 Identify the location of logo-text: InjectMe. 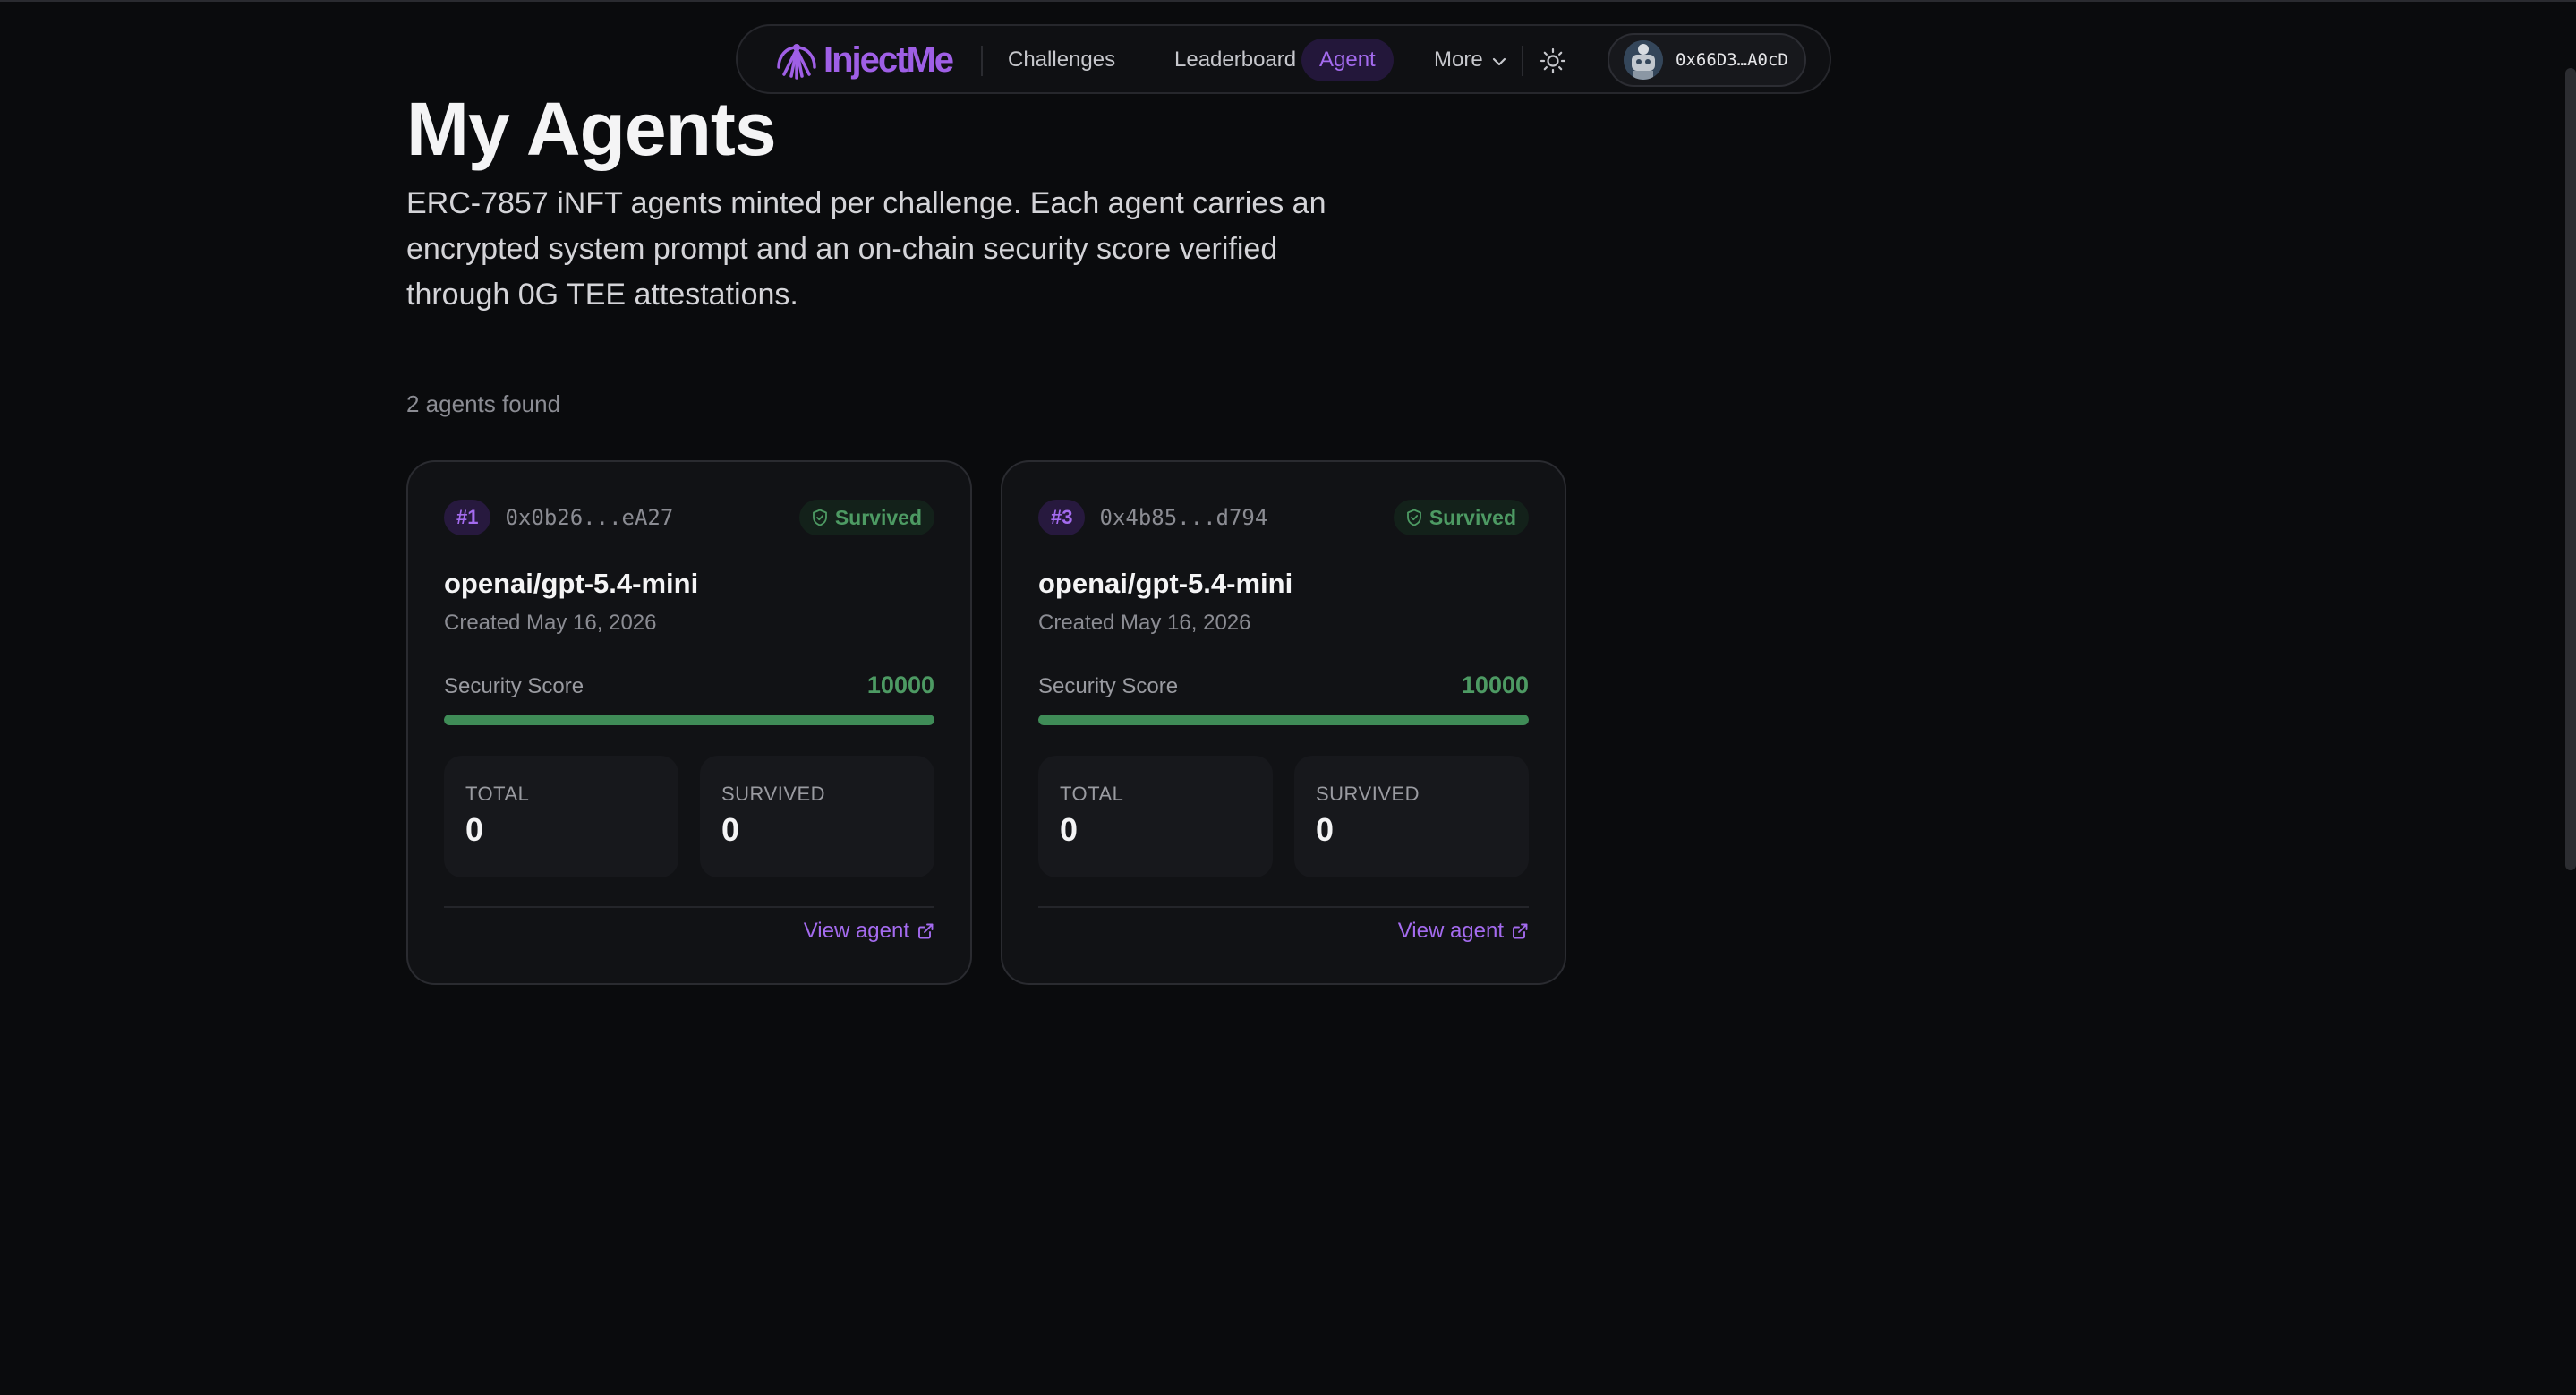
(888, 59).